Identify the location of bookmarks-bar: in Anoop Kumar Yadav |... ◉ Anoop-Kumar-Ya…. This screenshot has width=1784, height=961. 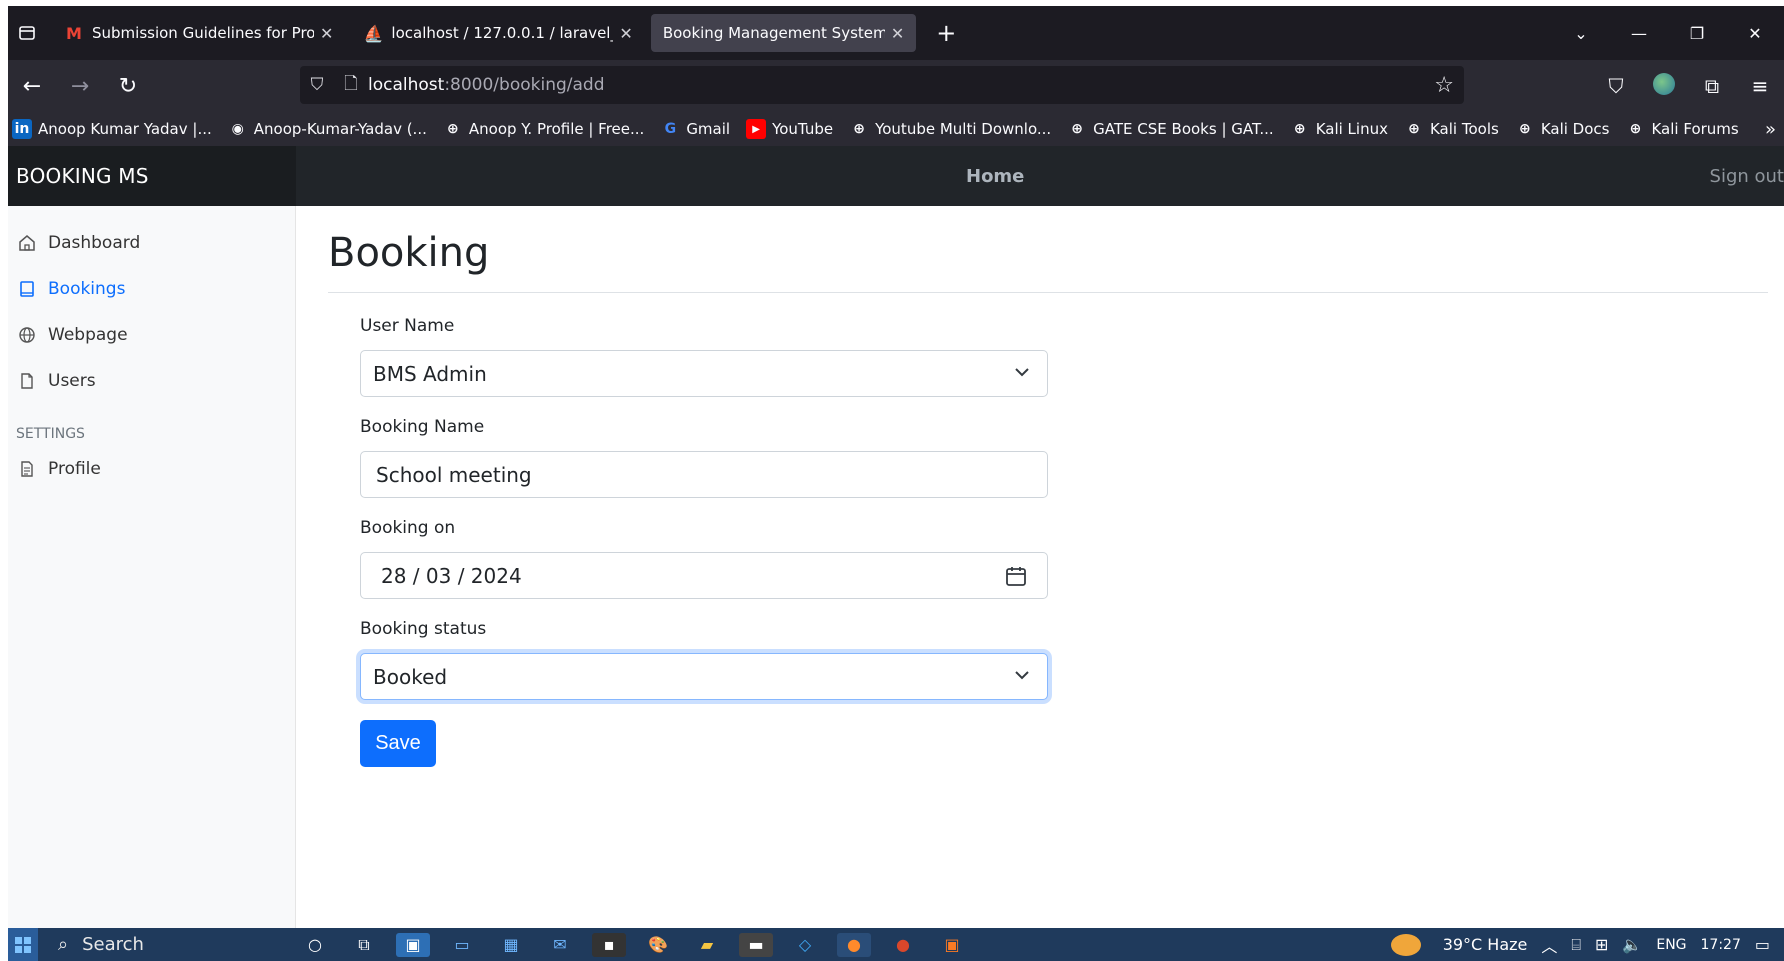
(896, 129).